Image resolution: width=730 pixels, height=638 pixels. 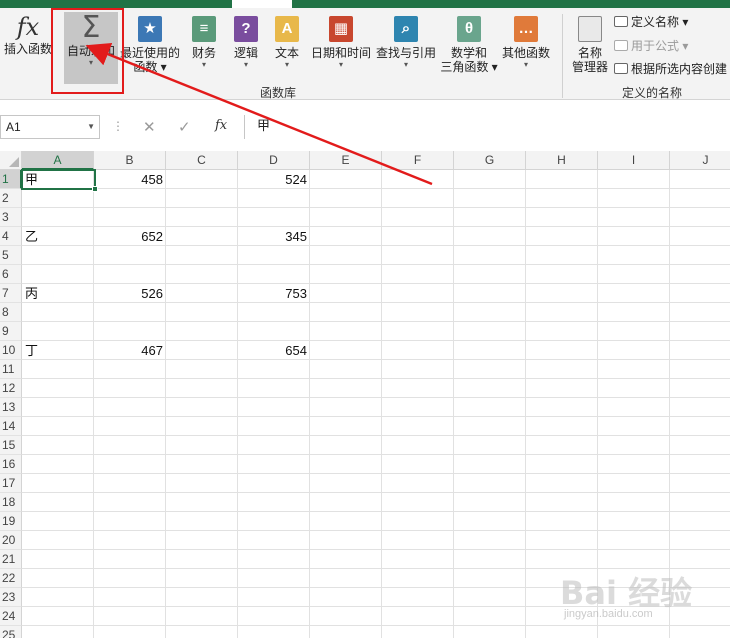 What do you see at coordinates (645, 595) in the screenshot?
I see `baidu-watermark: Bai 经验 jingyan.baidu.com` at bounding box center [645, 595].